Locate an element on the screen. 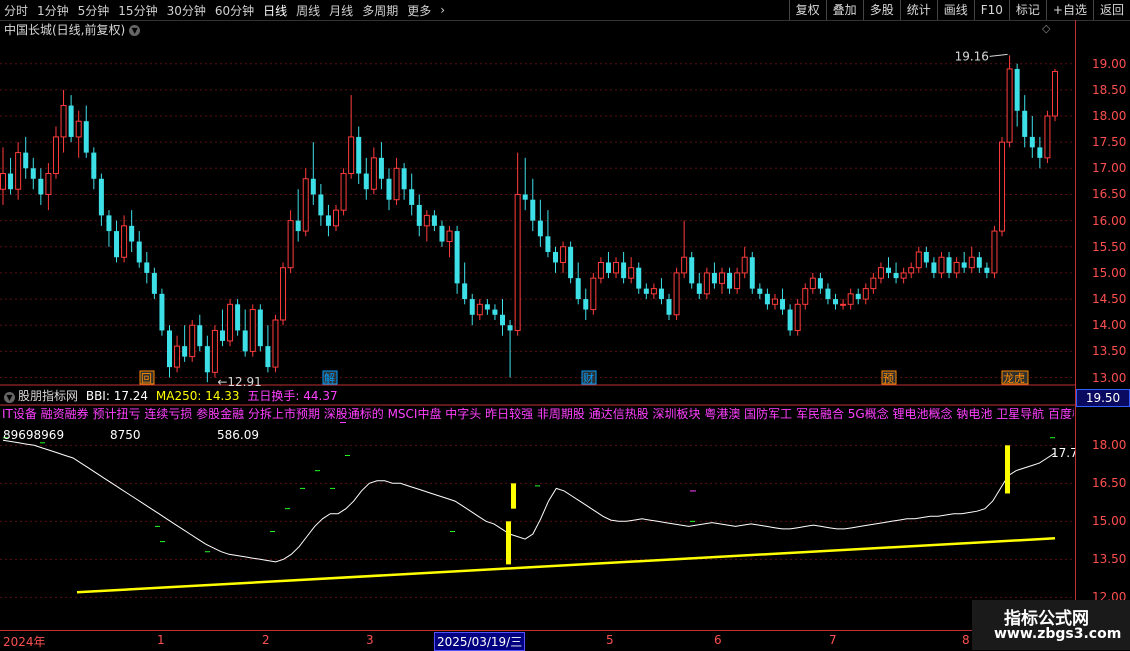 This screenshot has height=651, width=1130. price-tick-label: 16.00 is located at coordinates (1109, 220).